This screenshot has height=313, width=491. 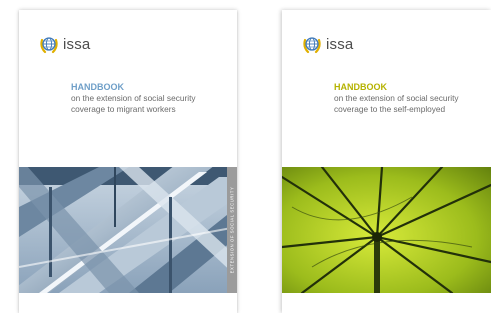 What do you see at coordinates (390, 109) in the screenshot?
I see `subtitle-line: coverage to the self-employed` at bounding box center [390, 109].